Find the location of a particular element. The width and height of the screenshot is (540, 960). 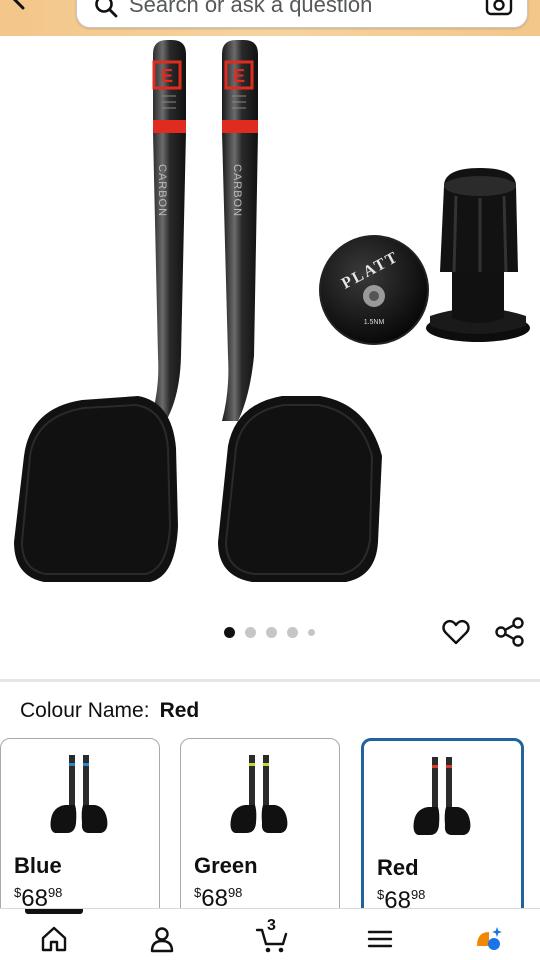

bar-end-plug: PLATT 1.5NM is located at coordinates (374, 290).